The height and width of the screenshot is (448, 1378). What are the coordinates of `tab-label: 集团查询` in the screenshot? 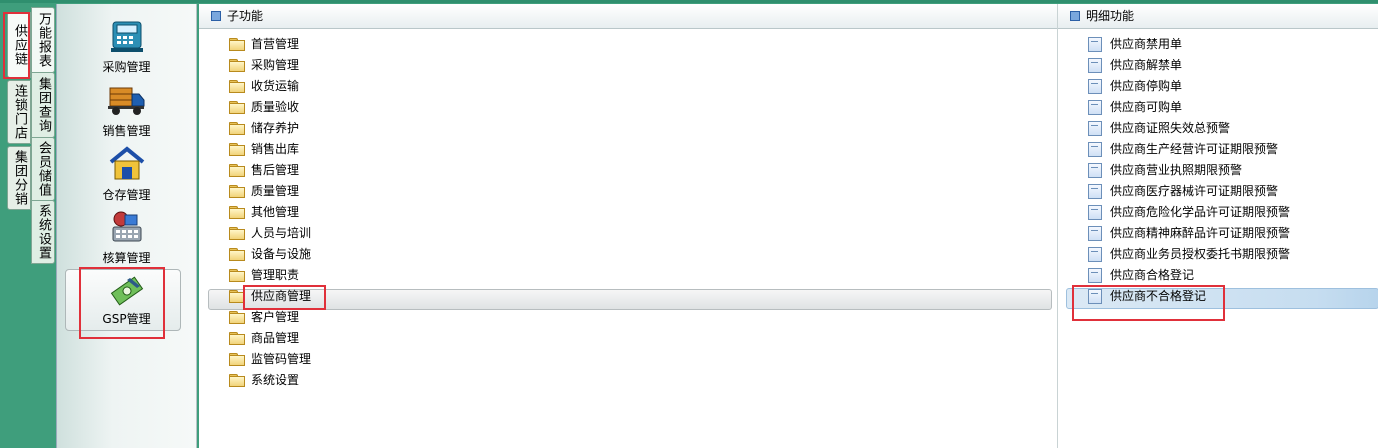 It's located at (43, 105).